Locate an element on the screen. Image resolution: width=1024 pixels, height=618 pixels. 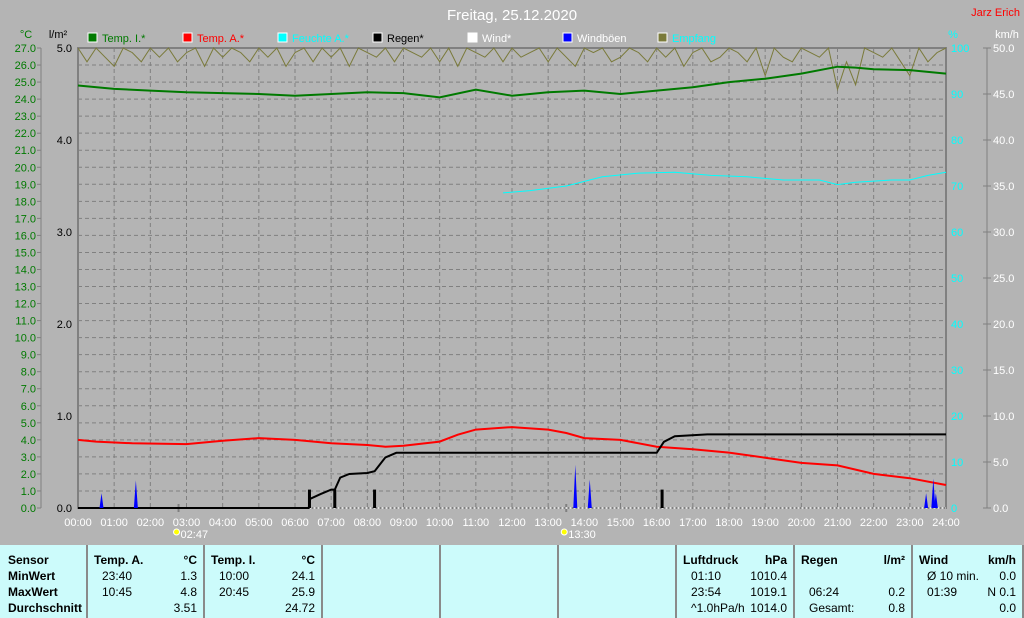
legend-label: Wind* is located at coordinates (497, 39).